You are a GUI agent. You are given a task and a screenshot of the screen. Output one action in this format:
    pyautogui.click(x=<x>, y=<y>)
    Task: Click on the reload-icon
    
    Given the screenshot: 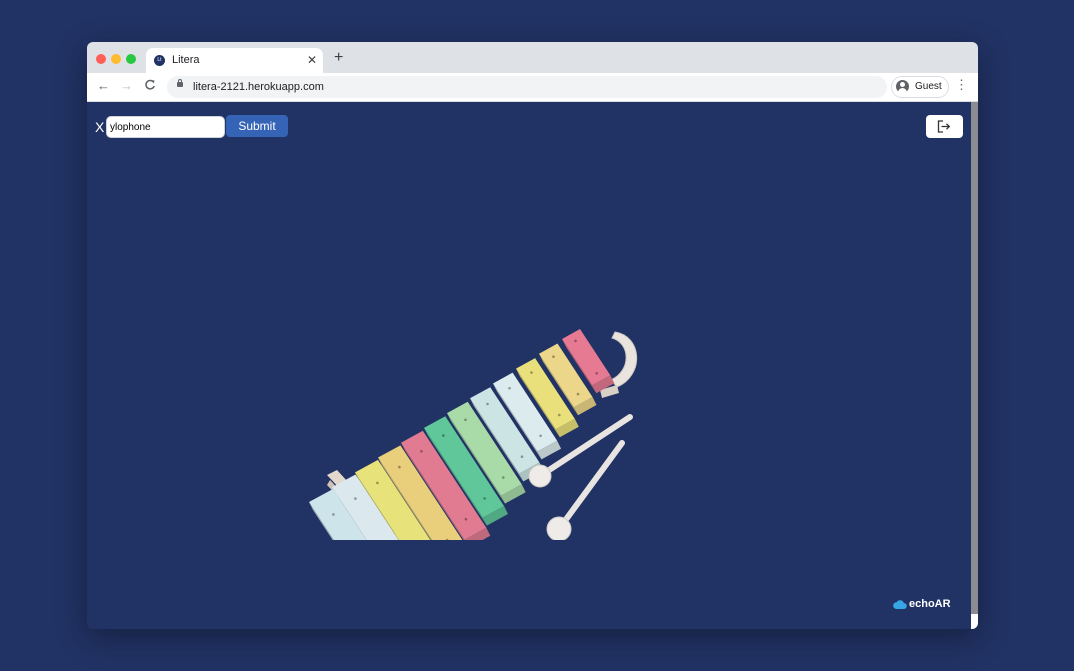 What is the action you would take?
    pyautogui.click(x=150, y=86)
    